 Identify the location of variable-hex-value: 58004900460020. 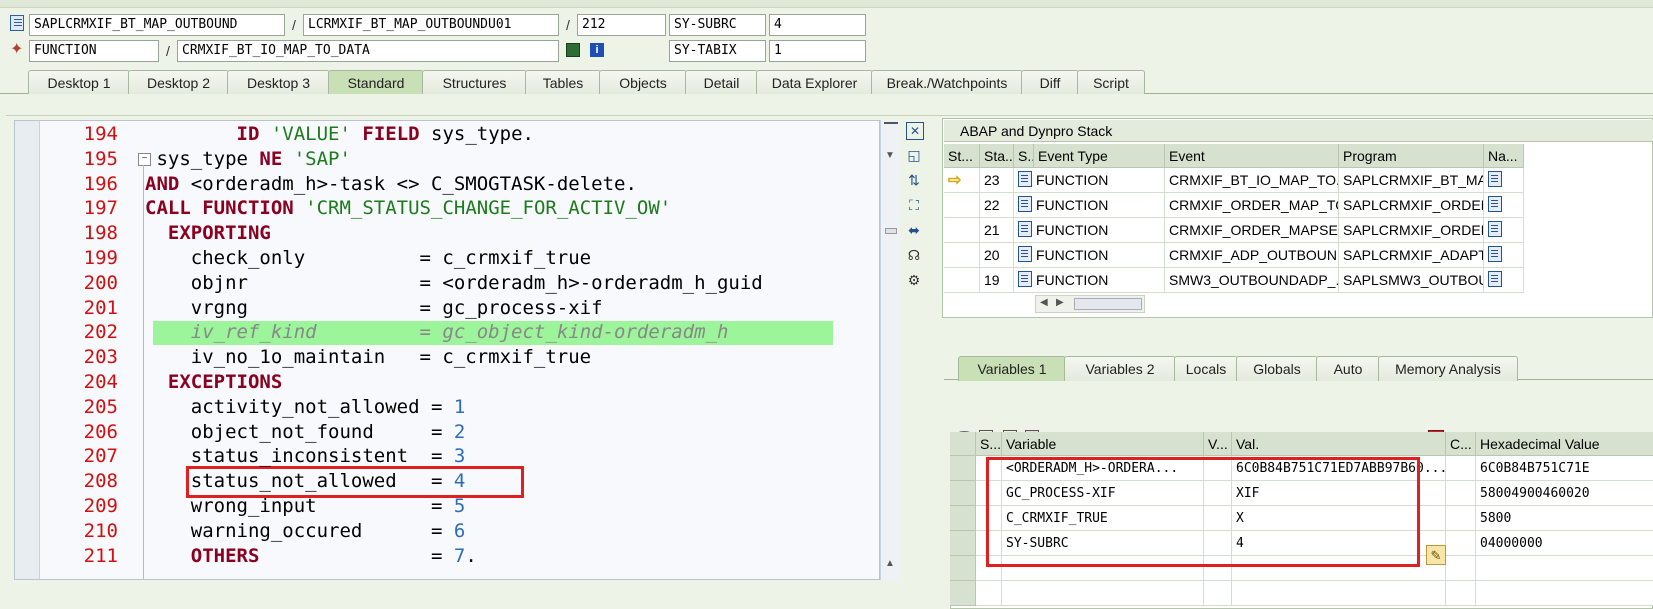
(1564, 493).